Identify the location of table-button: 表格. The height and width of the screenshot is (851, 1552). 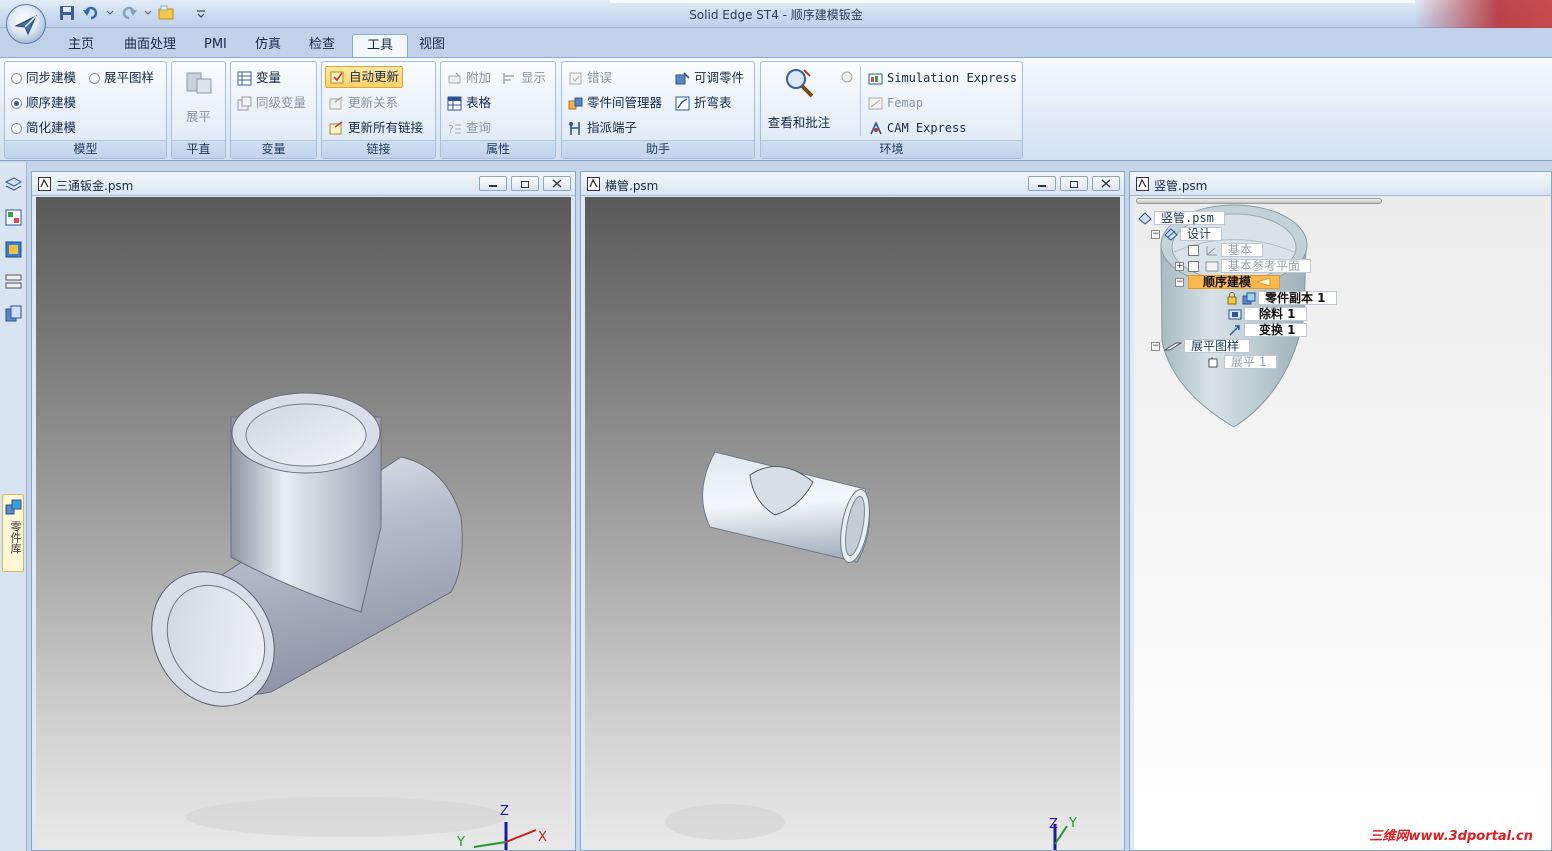
(468, 103).